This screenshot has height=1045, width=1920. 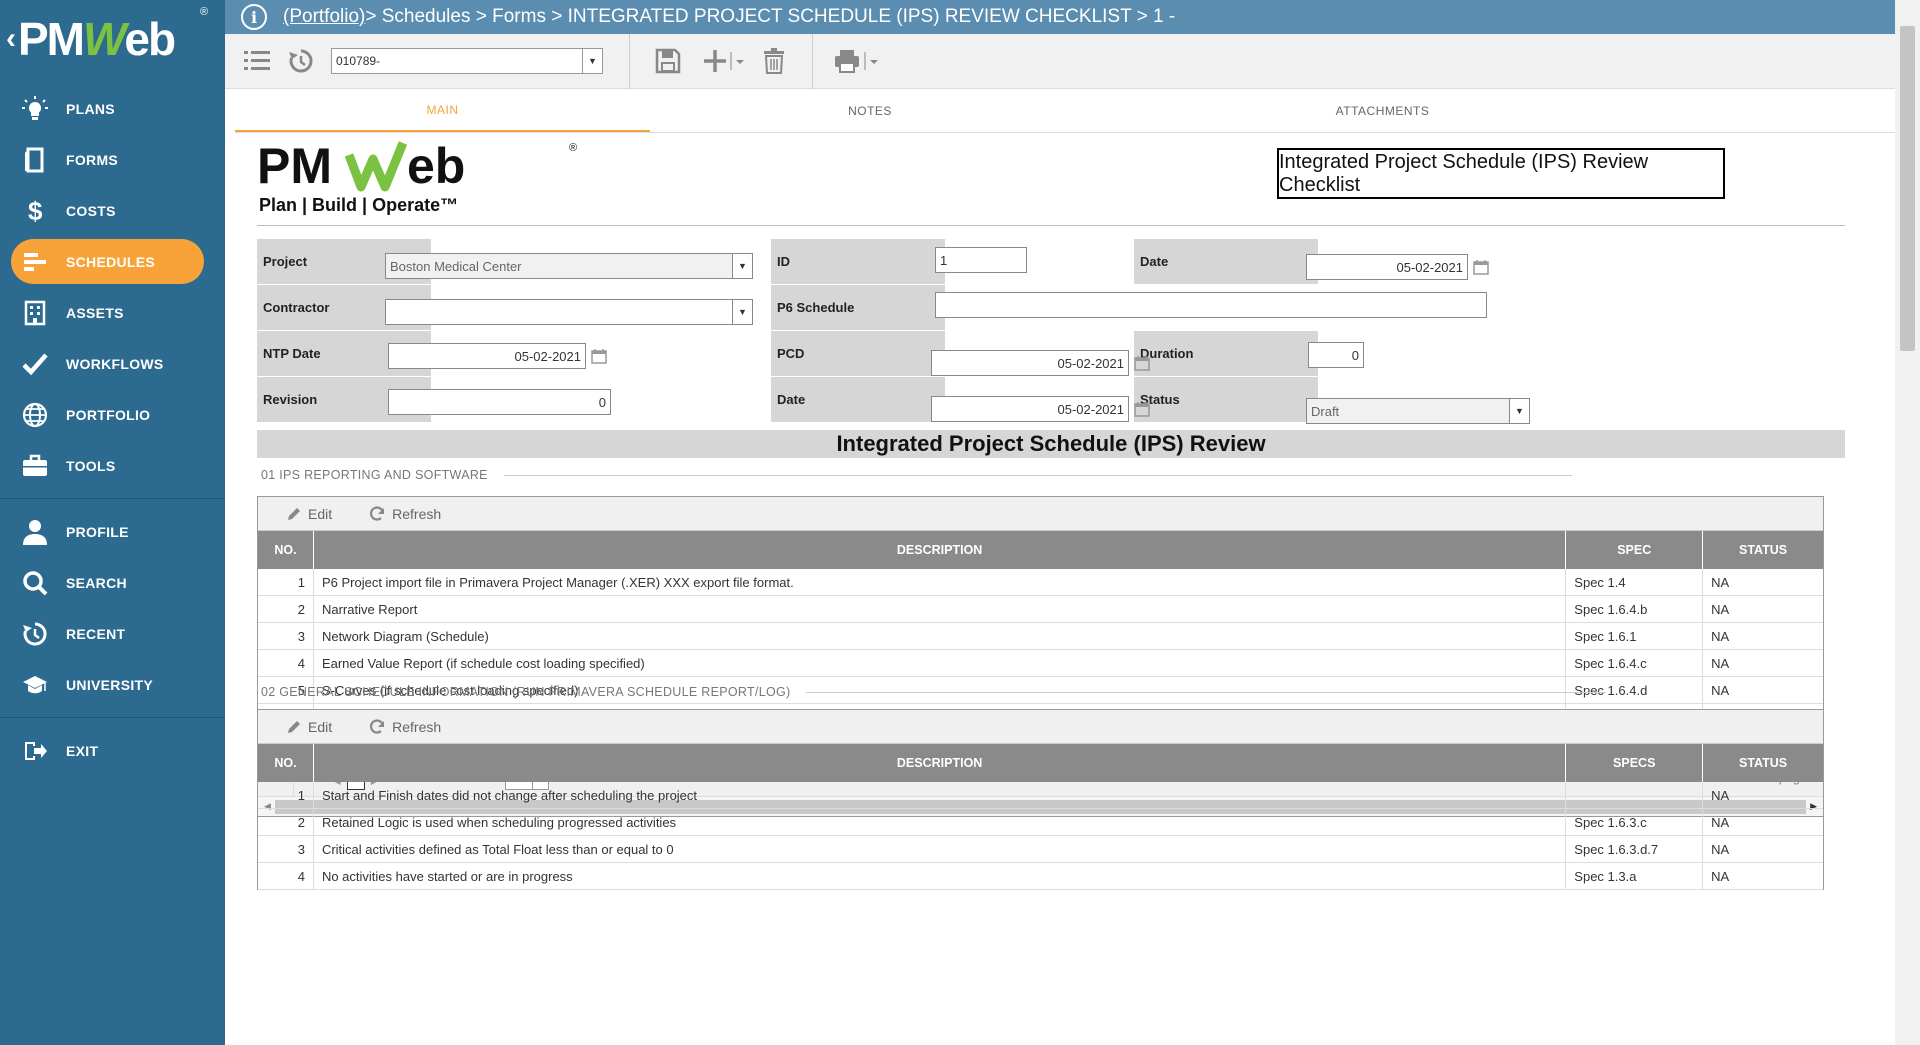 I want to click on date-label: Date, so click(x=1226, y=261).